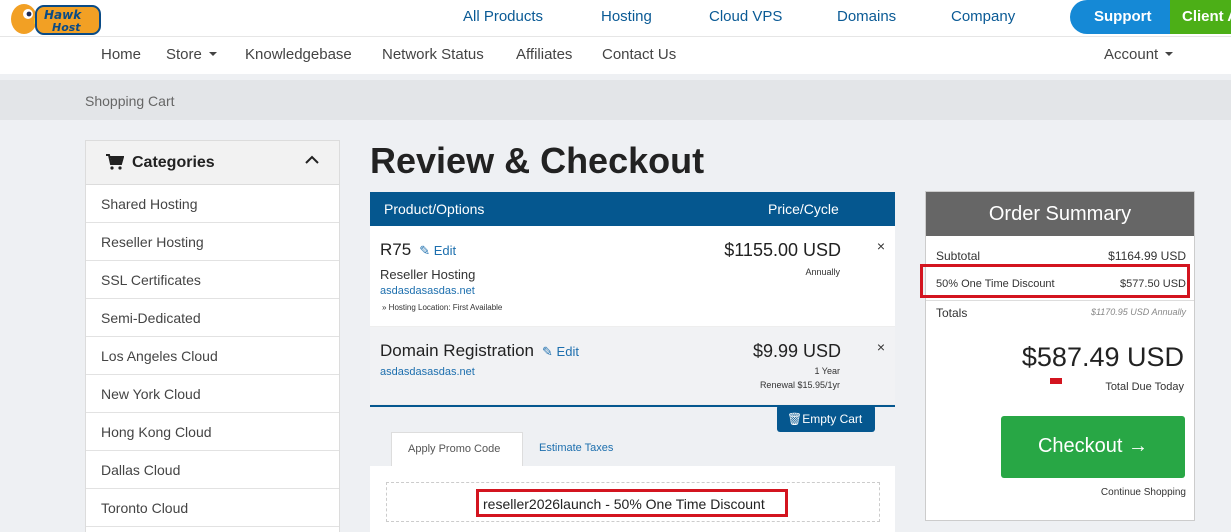 This screenshot has height=532, width=1231. I want to click on subnav-affiliates: Affiliates, so click(544, 54).